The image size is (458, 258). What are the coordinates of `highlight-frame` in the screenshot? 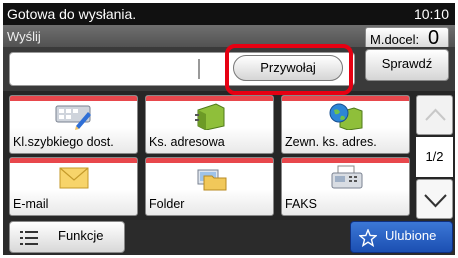 It's located at (289, 69).